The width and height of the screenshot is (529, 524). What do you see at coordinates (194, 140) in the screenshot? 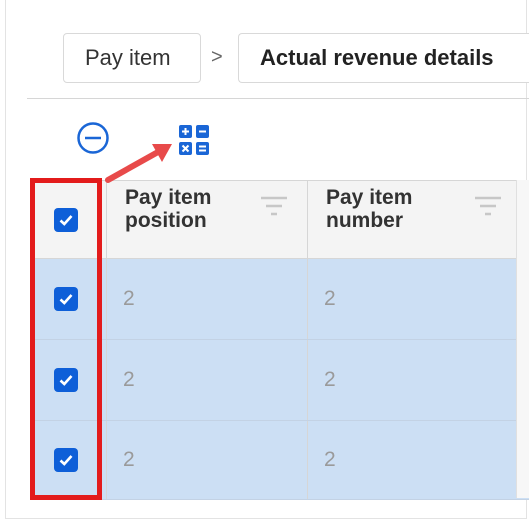
I see `grid-calculator-icon` at bounding box center [194, 140].